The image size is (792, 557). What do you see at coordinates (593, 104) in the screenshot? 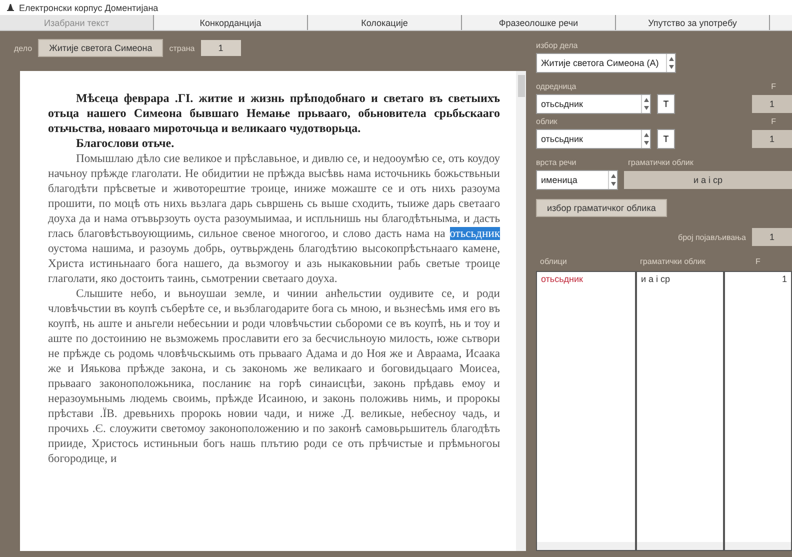
I see `lemma-field: отьсьдник` at bounding box center [593, 104].